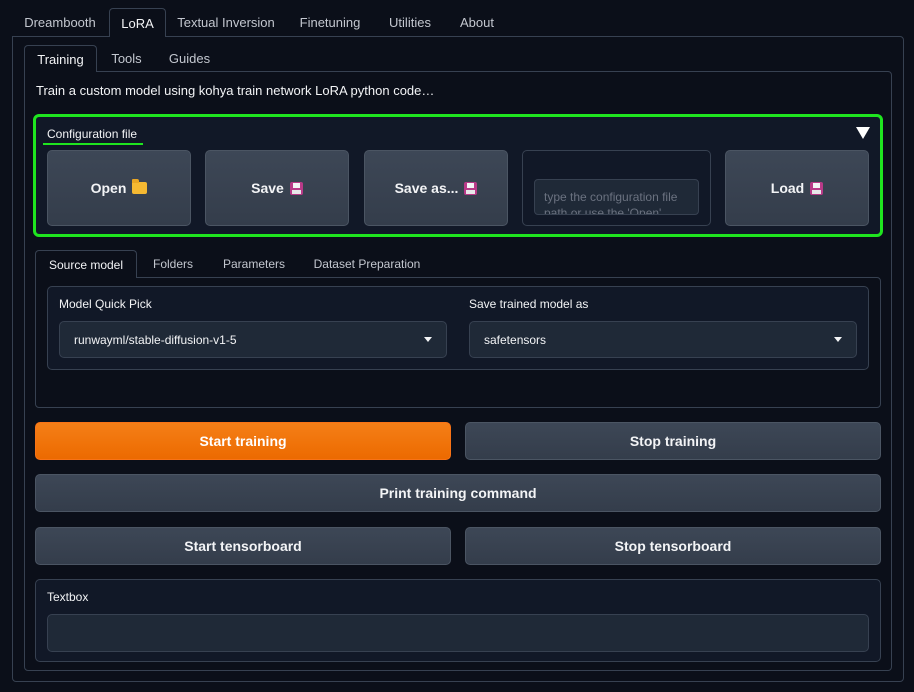  What do you see at coordinates (189, 58) in the screenshot?
I see `tab-guides: Guides` at bounding box center [189, 58].